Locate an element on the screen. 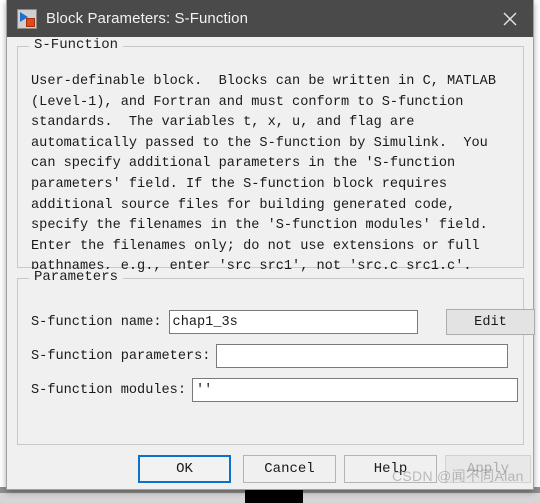 This screenshot has width=540, height=503. s-function-parameters-row: S-function parameters: is located at coordinates (270, 356).